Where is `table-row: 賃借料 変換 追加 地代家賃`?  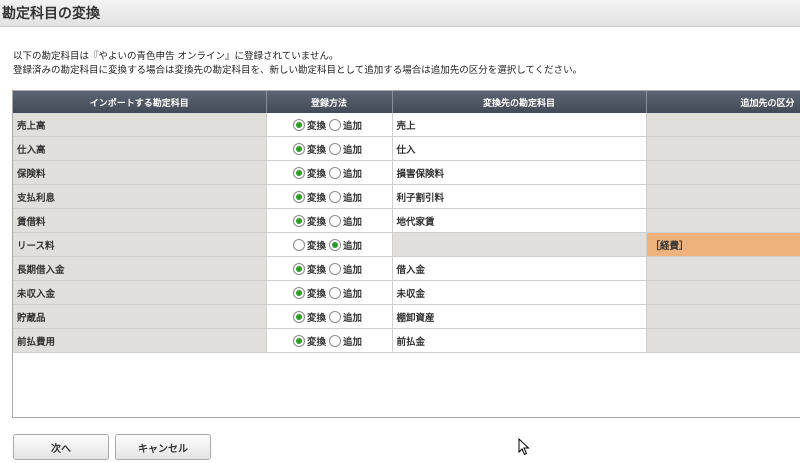 table-row: 賃借料 変換 追加 地代家賃 is located at coordinates (406, 220).